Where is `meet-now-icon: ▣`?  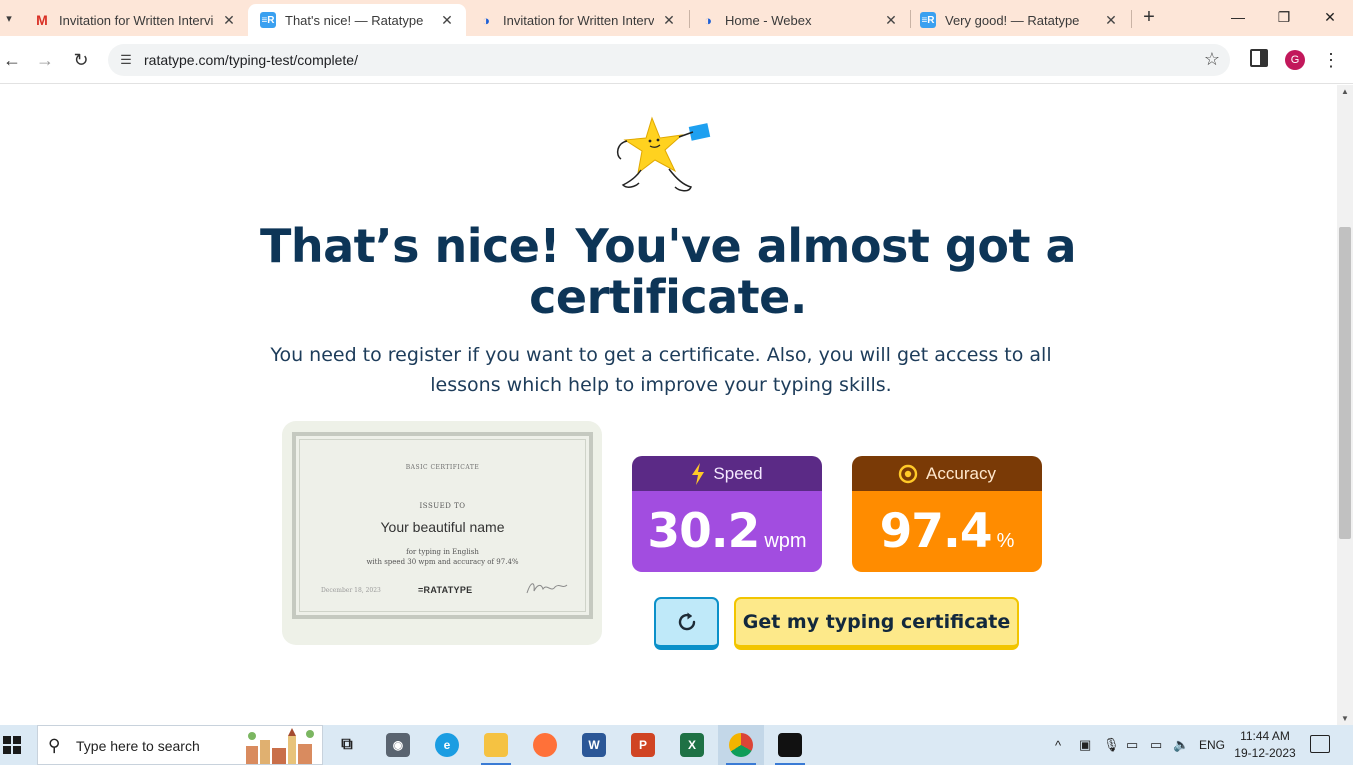
meet-now-icon: ▣ is located at coordinates (1085, 745).